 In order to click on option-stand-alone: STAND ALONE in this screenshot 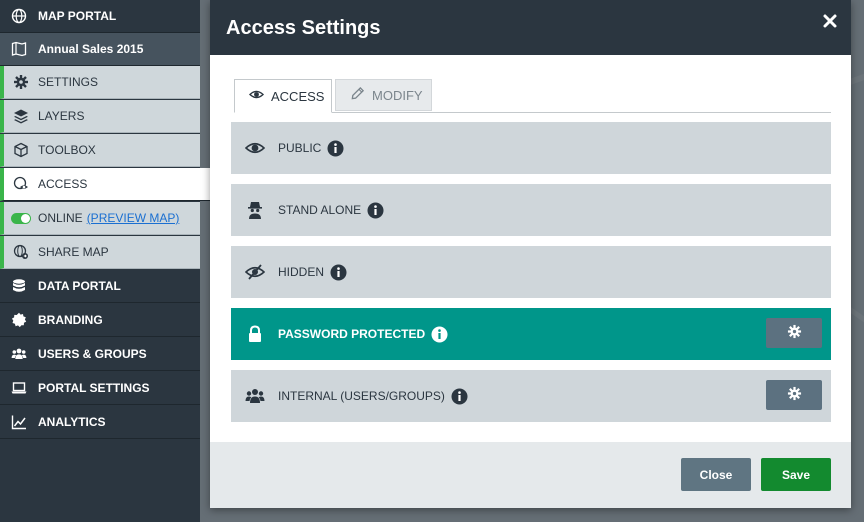, I will do `click(531, 210)`.